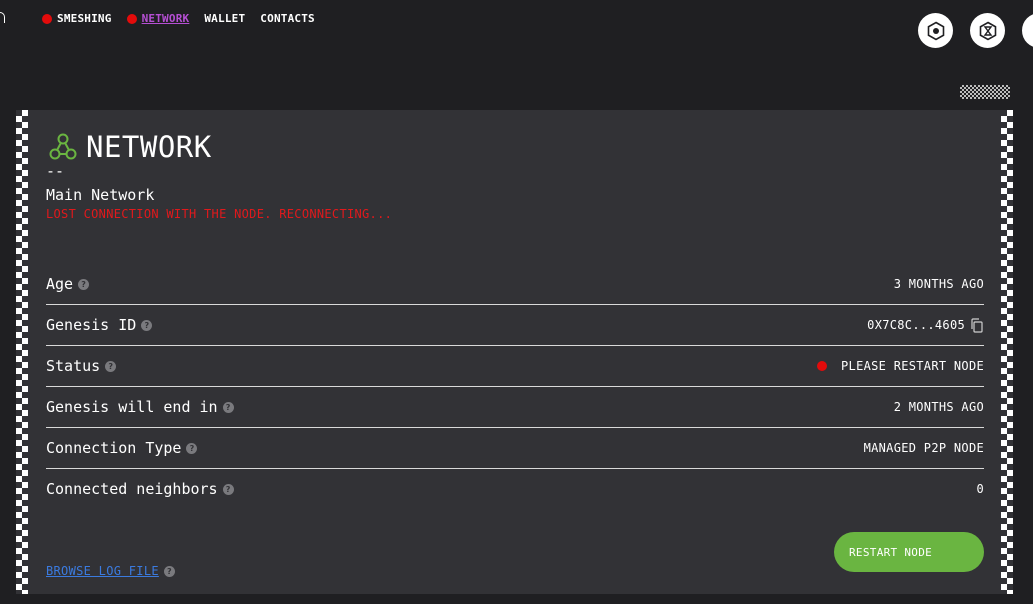  I want to click on row-value: 3 MONTHS AGO, so click(939, 284).